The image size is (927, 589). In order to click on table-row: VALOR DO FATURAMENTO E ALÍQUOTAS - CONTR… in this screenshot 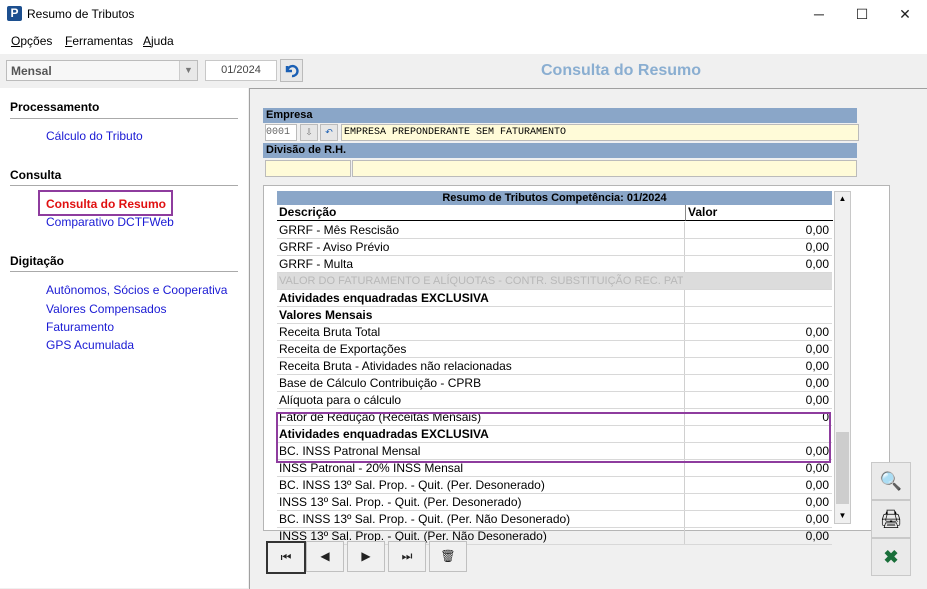, I will do `click(554, 281)`.